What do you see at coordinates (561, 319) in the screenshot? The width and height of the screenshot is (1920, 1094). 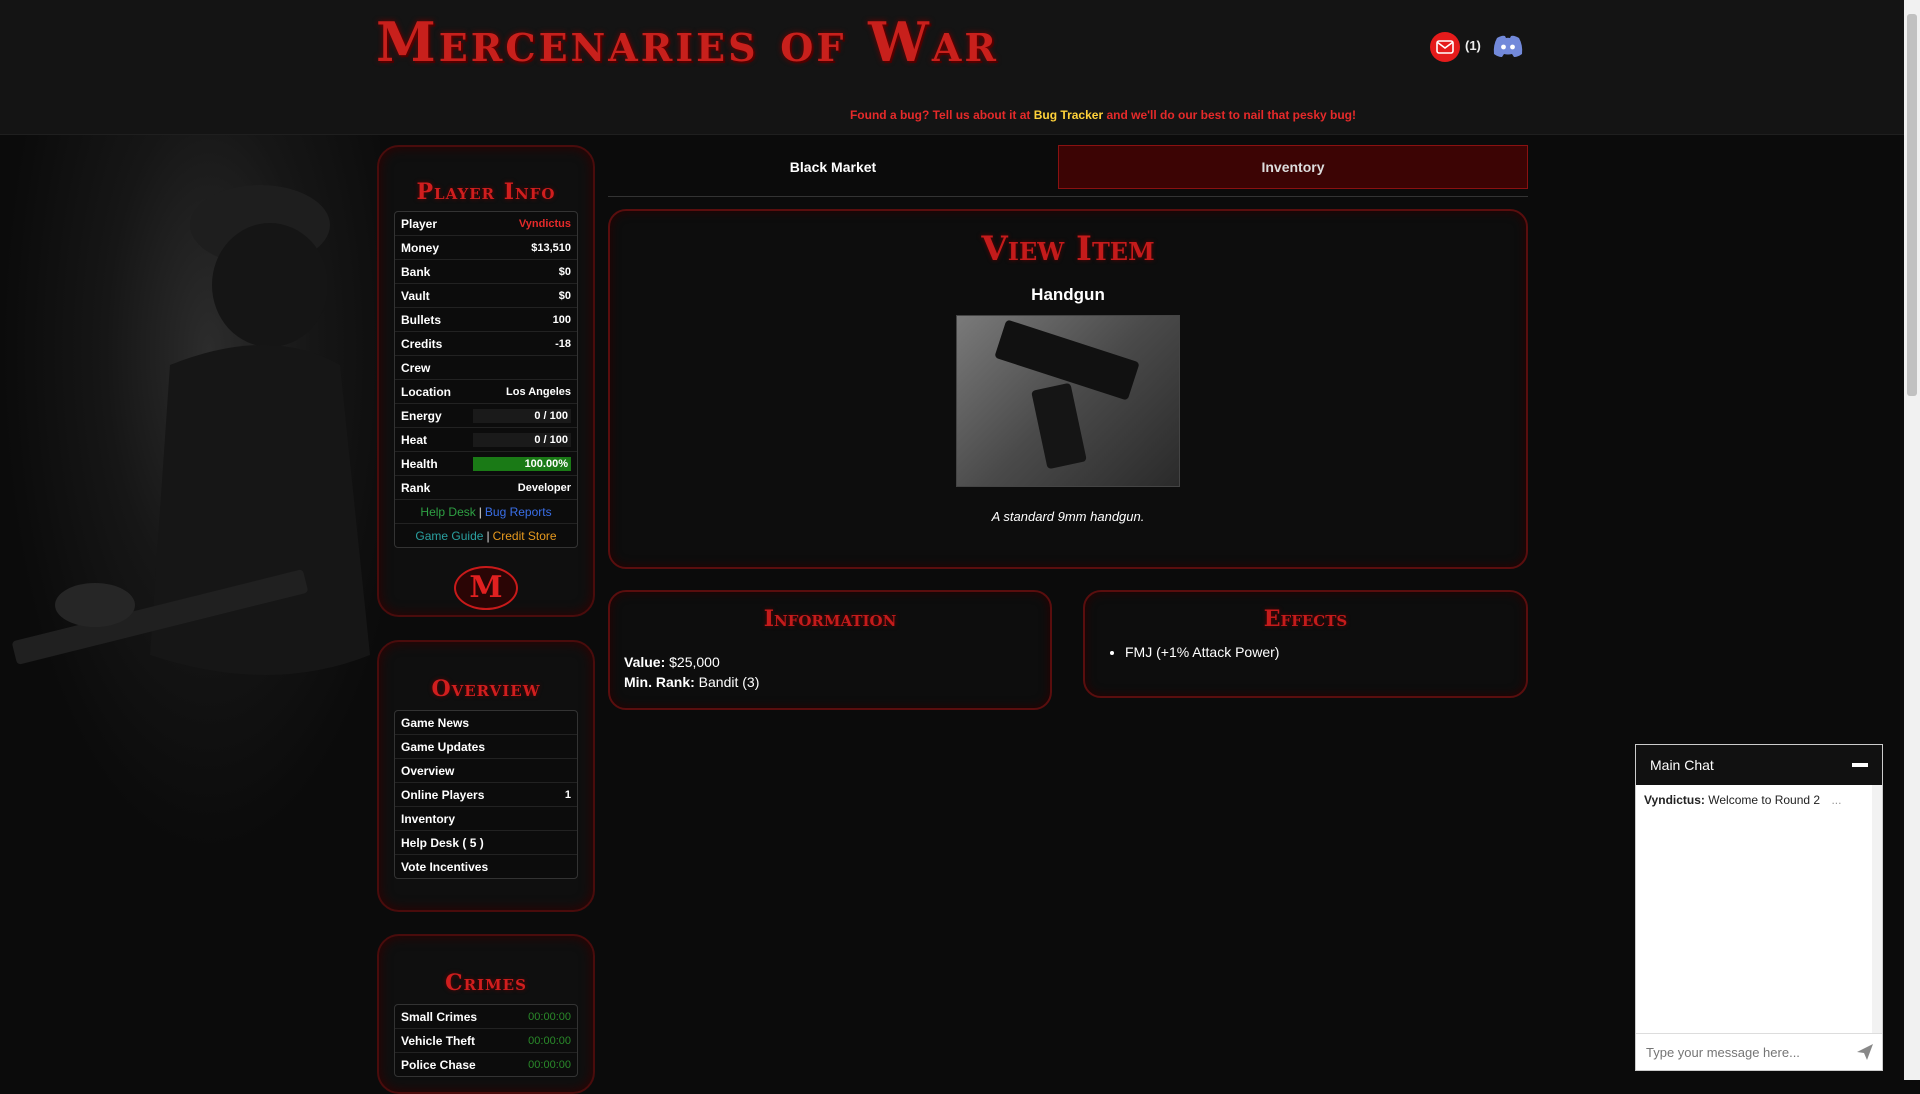 I see `stat-value: 100` at bounding box center [561, 319].